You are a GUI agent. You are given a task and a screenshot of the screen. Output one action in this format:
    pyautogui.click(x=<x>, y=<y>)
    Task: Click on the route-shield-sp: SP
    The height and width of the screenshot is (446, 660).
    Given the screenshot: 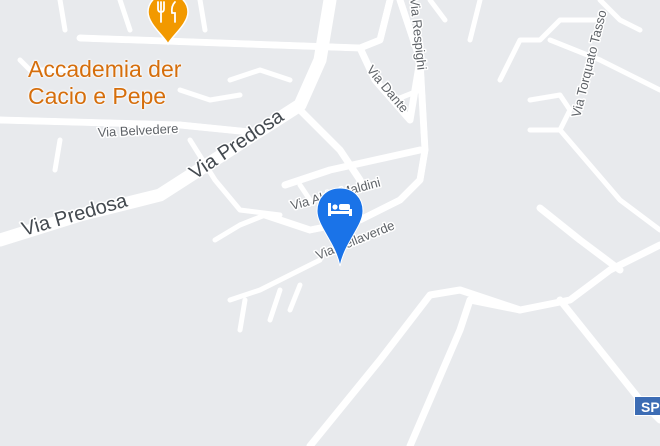 What is the action you would take?
    pyautogui.click(x=647, y=406)
    